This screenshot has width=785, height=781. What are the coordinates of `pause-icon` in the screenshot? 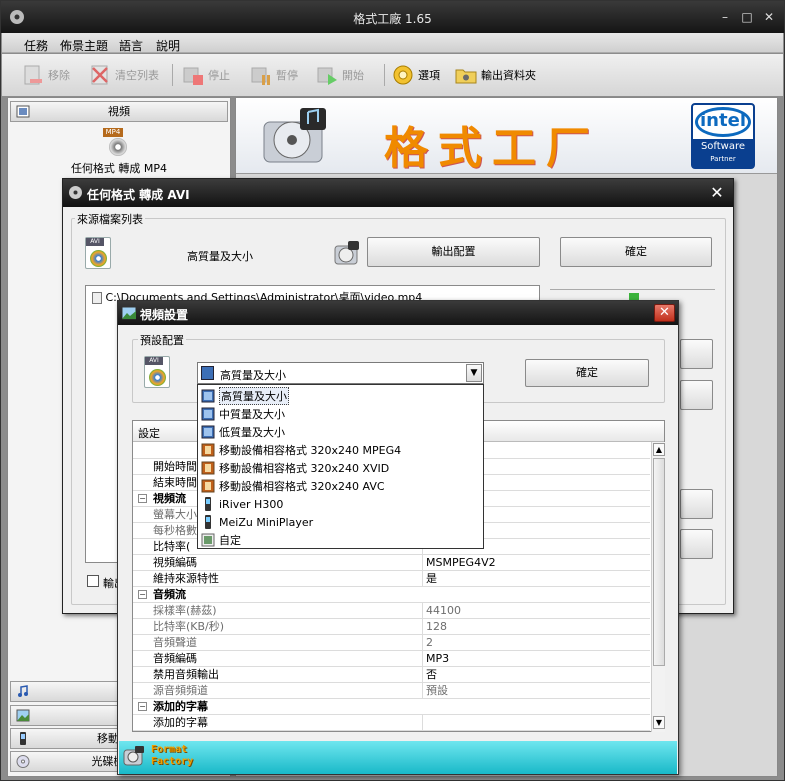 It's located at (260, 76).